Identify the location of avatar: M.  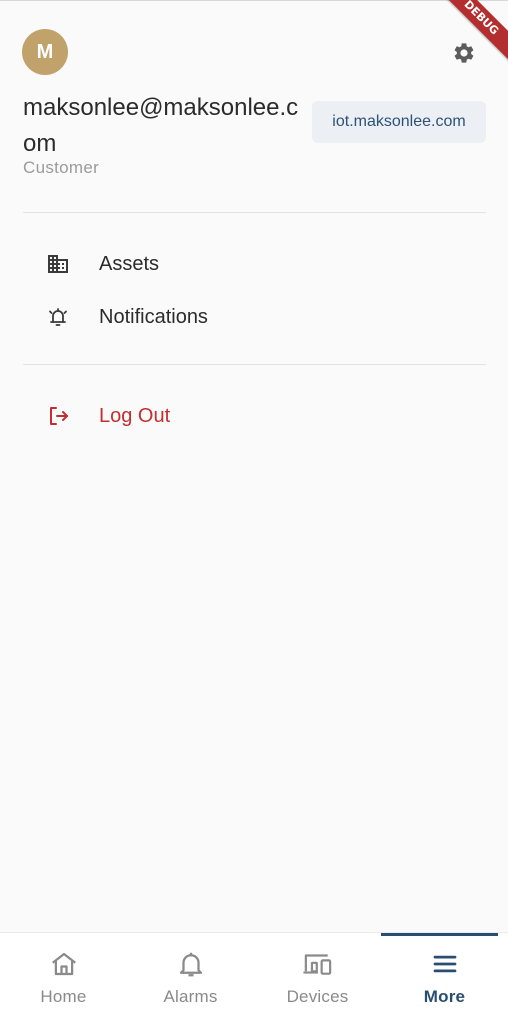
(45, 52).